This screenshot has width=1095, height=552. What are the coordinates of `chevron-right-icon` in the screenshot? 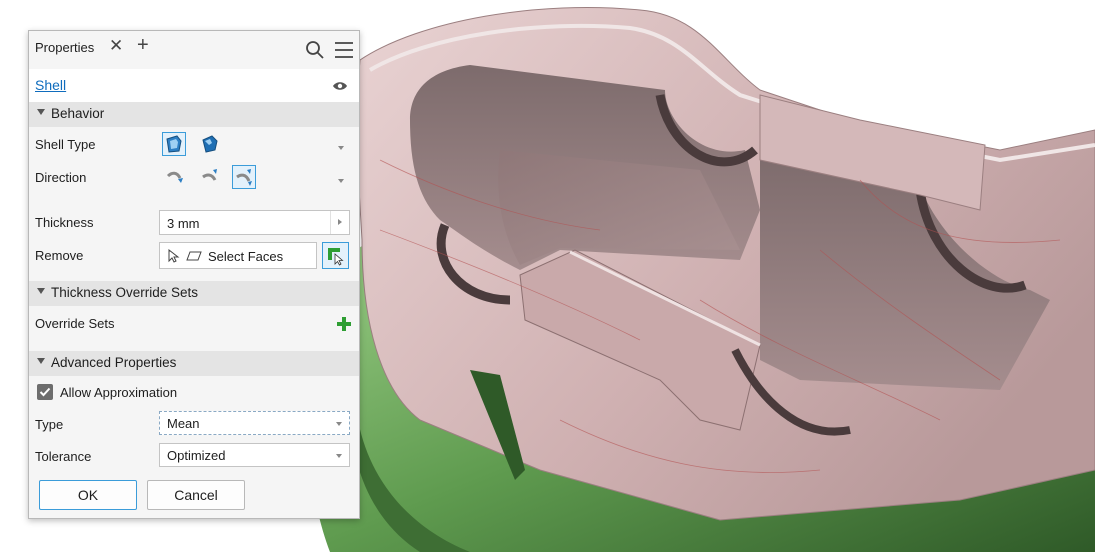 It's located at (340, 222).